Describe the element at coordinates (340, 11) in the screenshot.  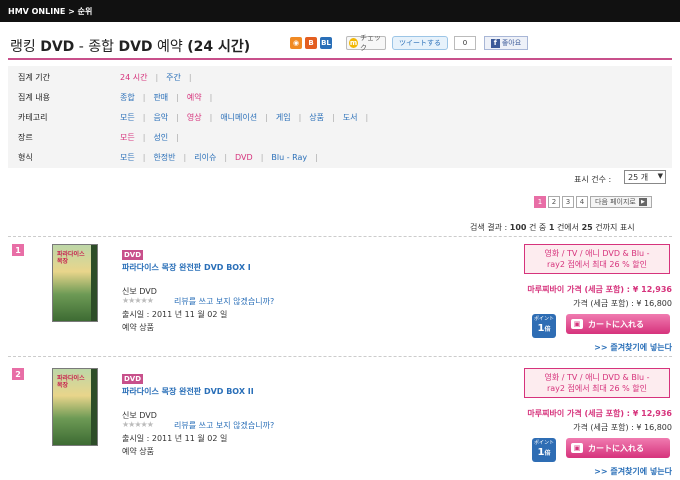
I see `top-bar: HMV ONLINE > 순위` at that location.